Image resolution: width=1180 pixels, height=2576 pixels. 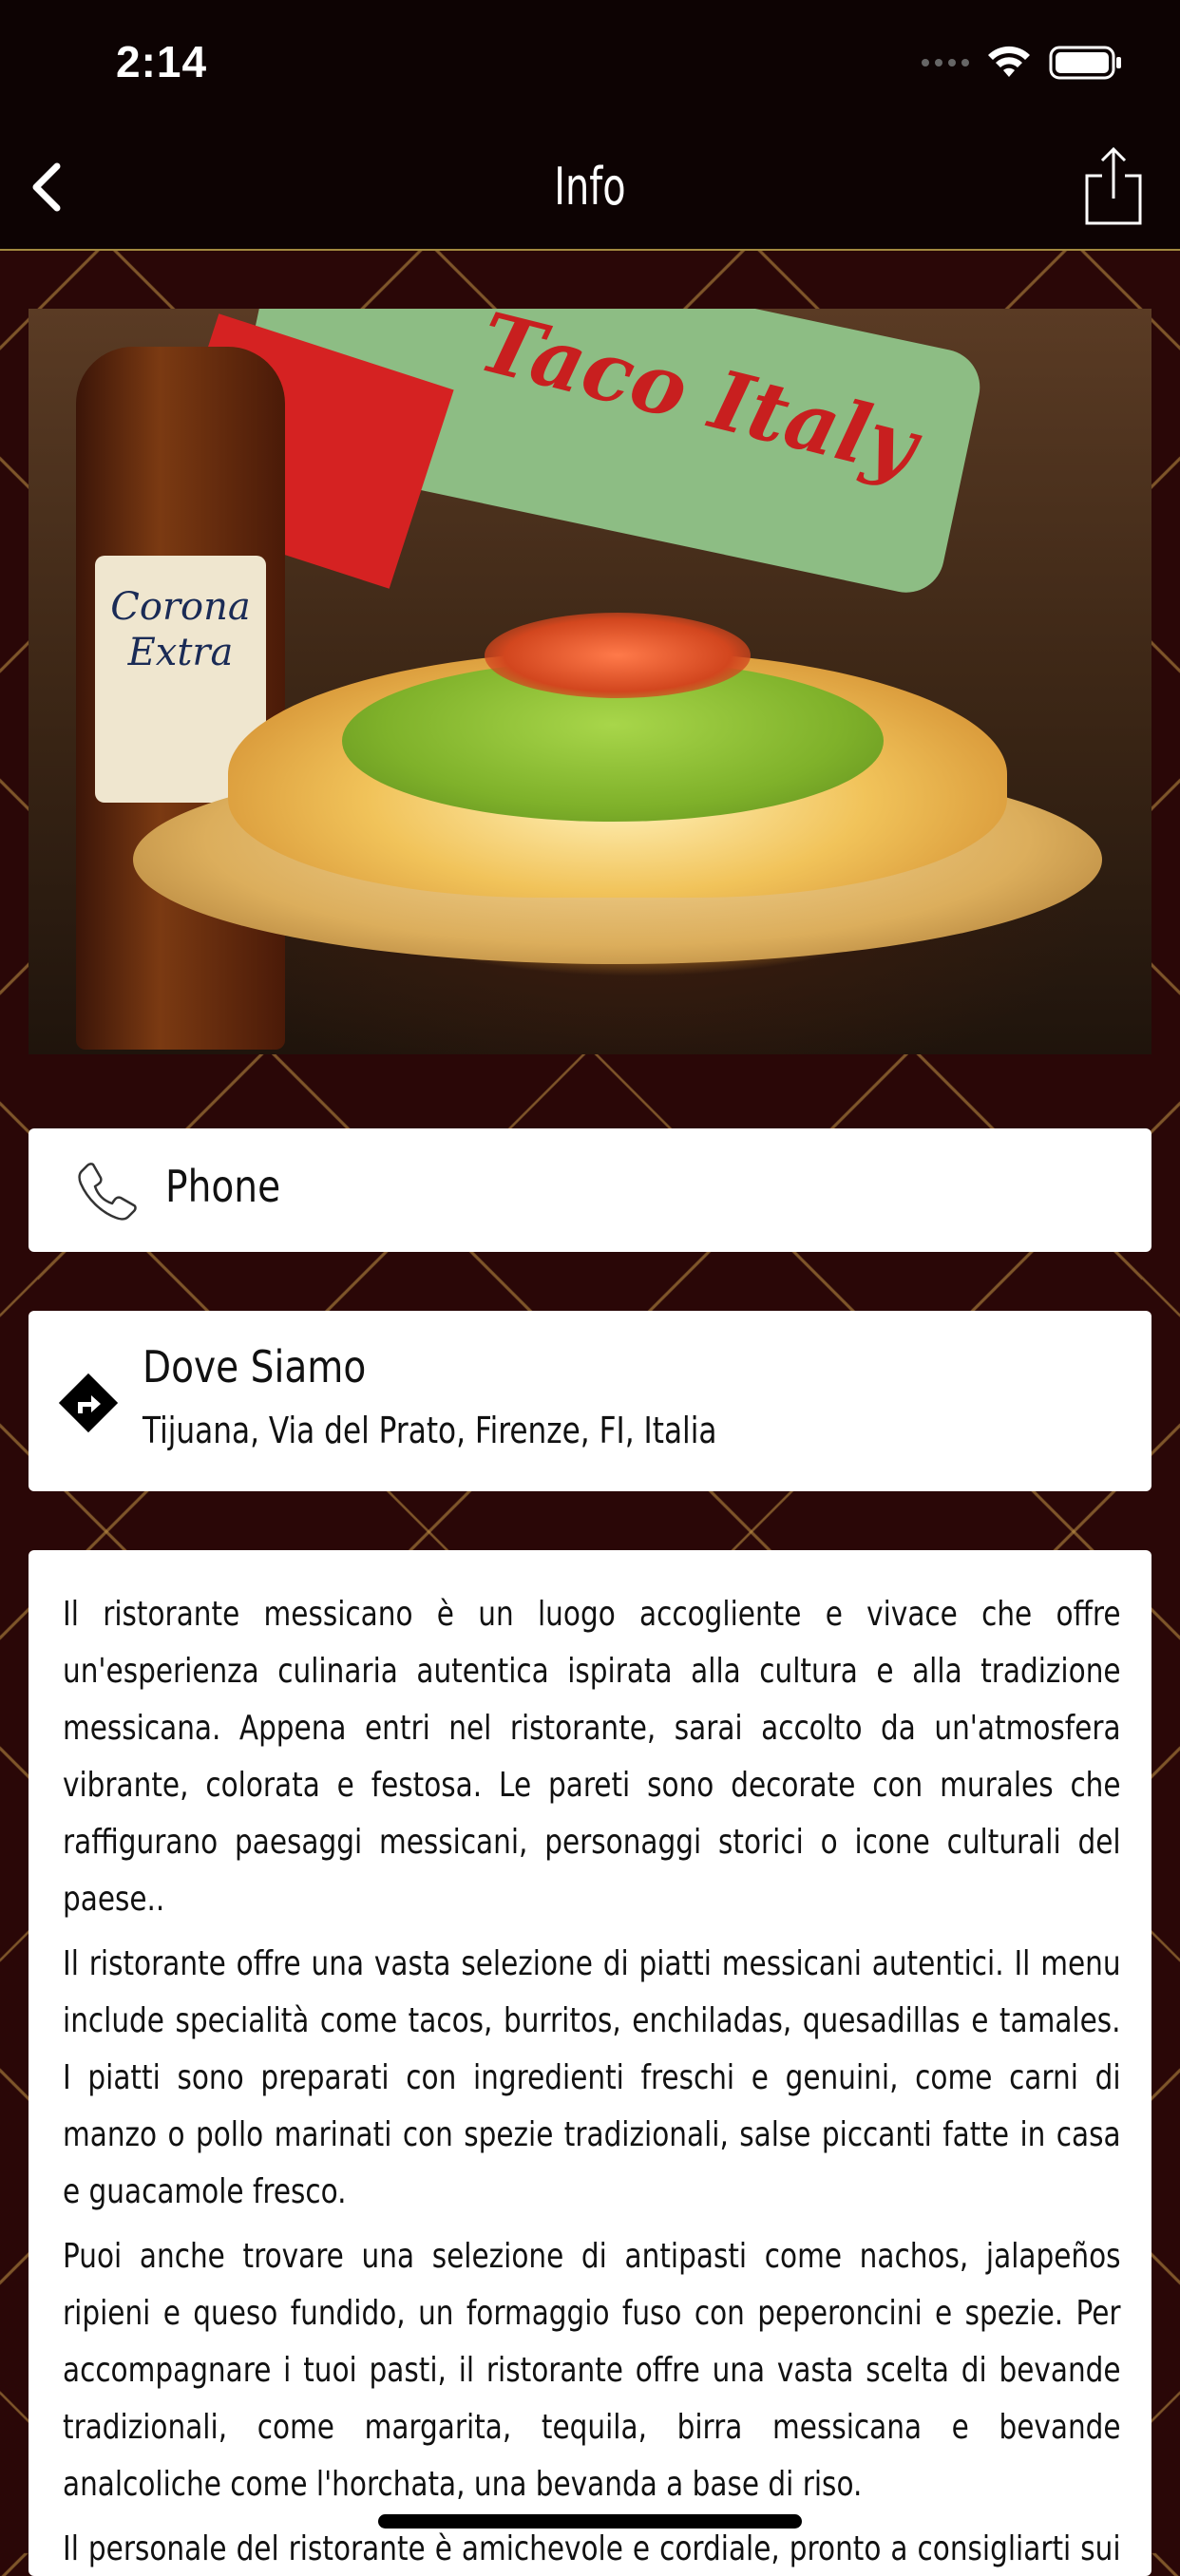 I want to click on navigation-bar: Info, so click(x=590, y=189).